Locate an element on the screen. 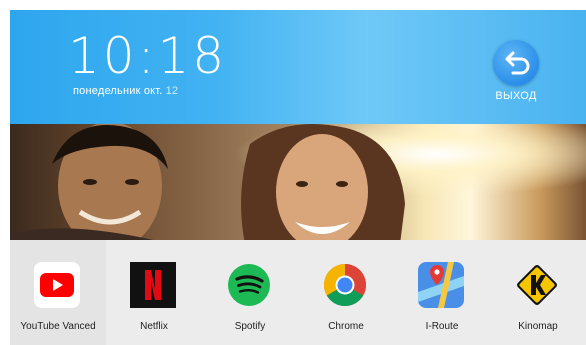 The height and width of the screenshot is (345, 586). app-youtube-vanced: YouTube Vanced is located at coordinates (58, 292).